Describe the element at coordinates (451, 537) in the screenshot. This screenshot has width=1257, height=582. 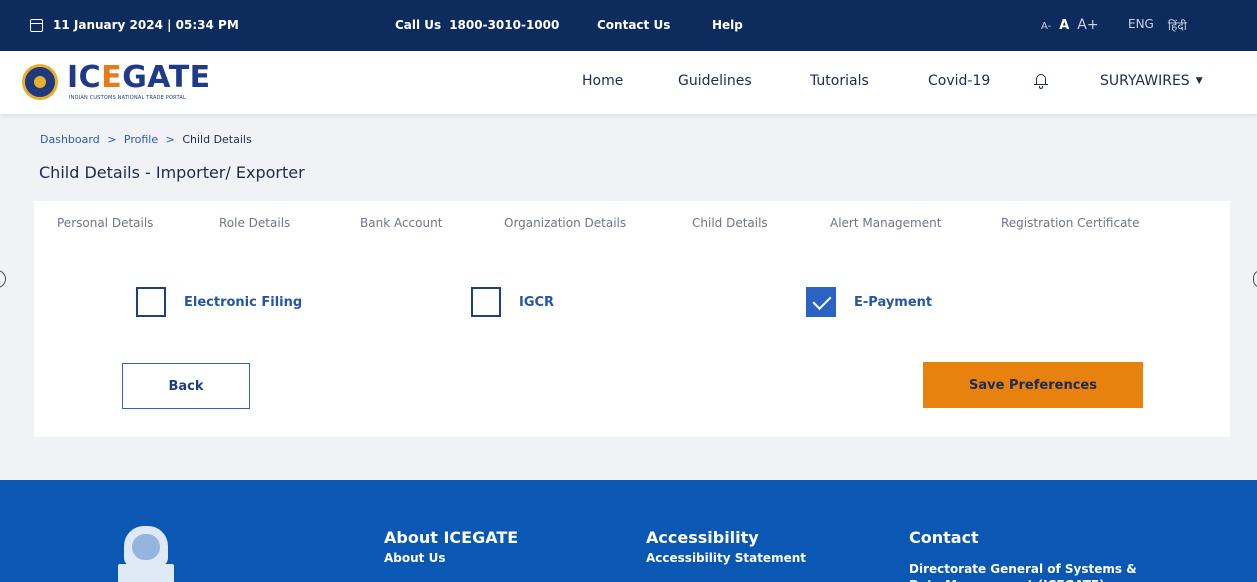
I see `footer-about-heading: About ICEGATE` at that location.